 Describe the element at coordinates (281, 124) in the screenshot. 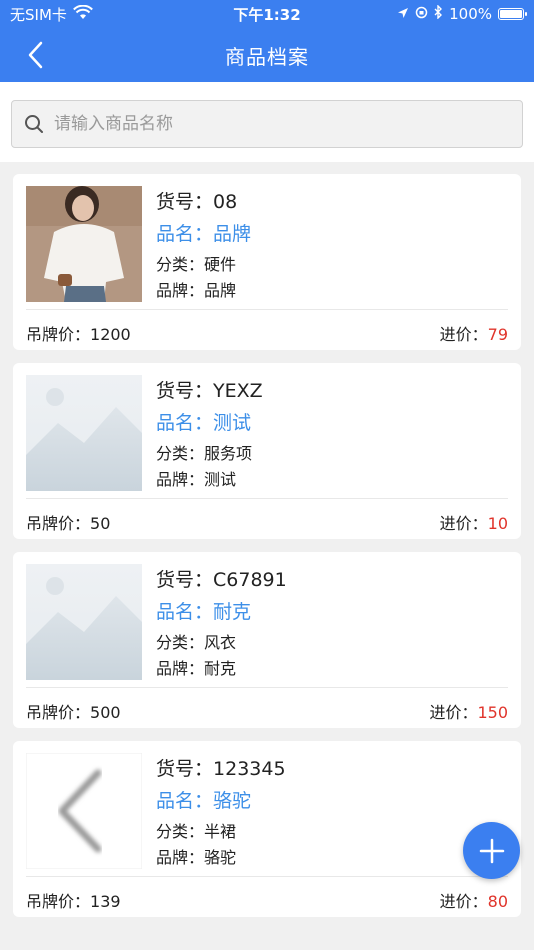

I see `search-input` at that location.